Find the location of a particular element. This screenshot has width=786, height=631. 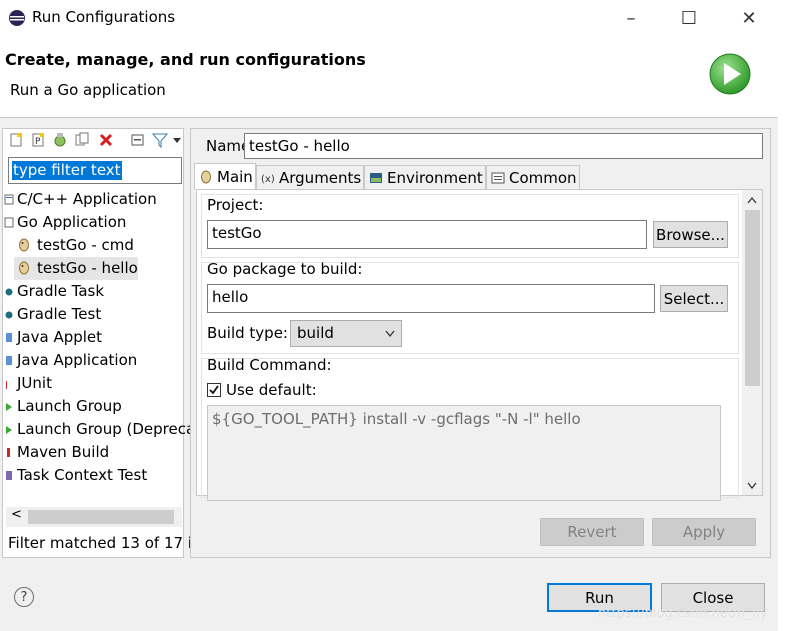

tree-item-testgo-cmd: testGo - cmd is located at coordinates (76, 245).